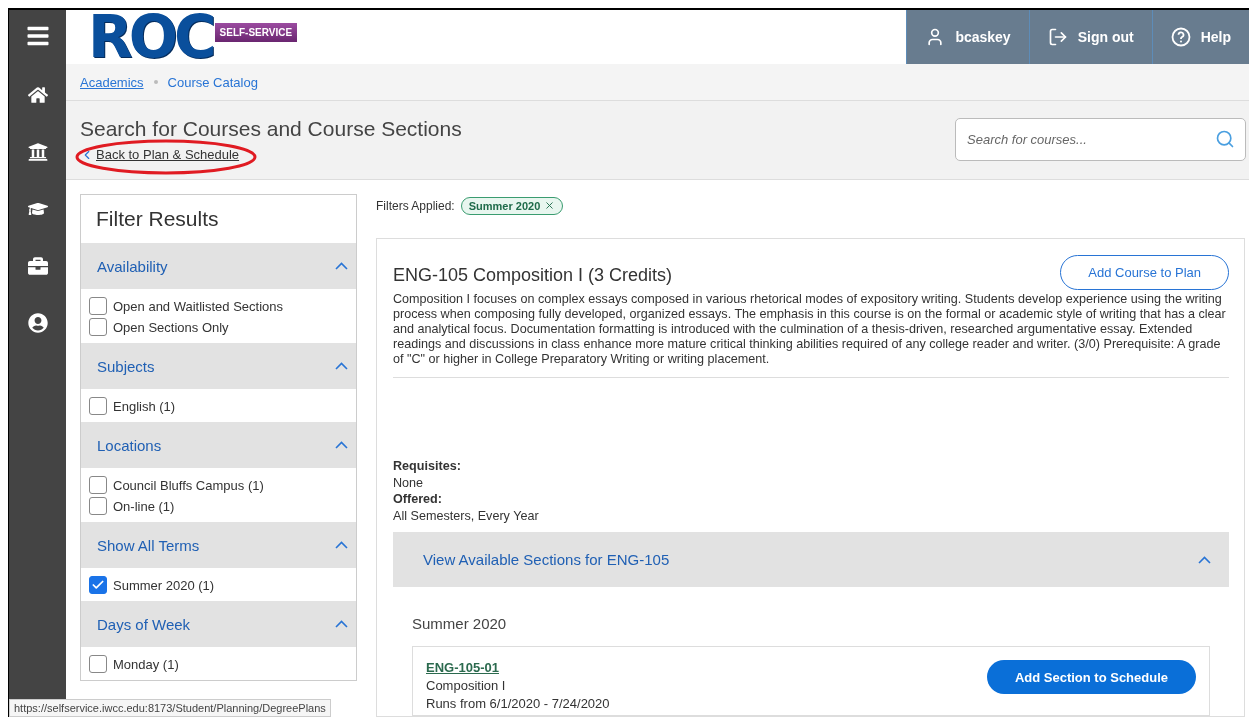 This screenshot has height=717, width=1249. Describe the element at coordinates (218, 445) in the screenshot. I see `filter-group-header: Locations` at that location.